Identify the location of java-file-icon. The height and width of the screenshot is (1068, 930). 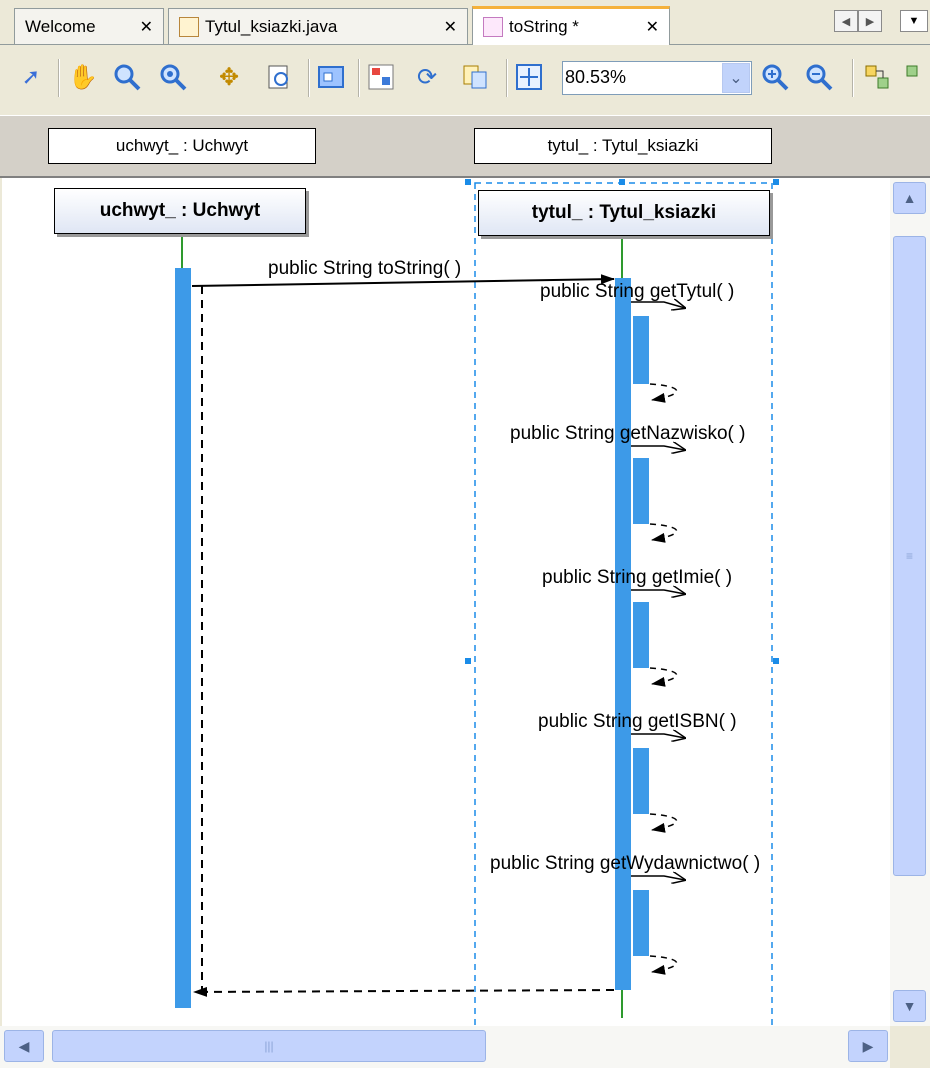
(189, 26).